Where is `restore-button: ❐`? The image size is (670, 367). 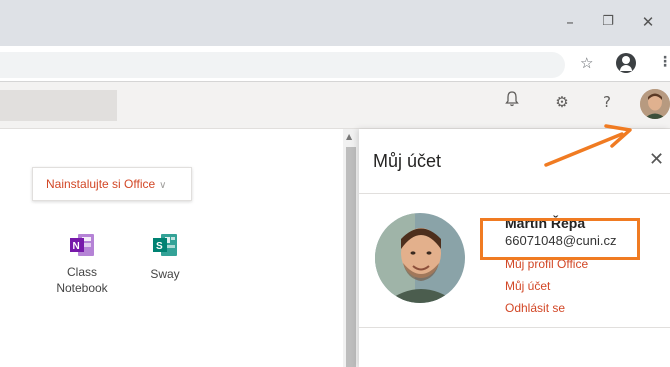 restore-button: ❐ is located at coordinates (608, 22).